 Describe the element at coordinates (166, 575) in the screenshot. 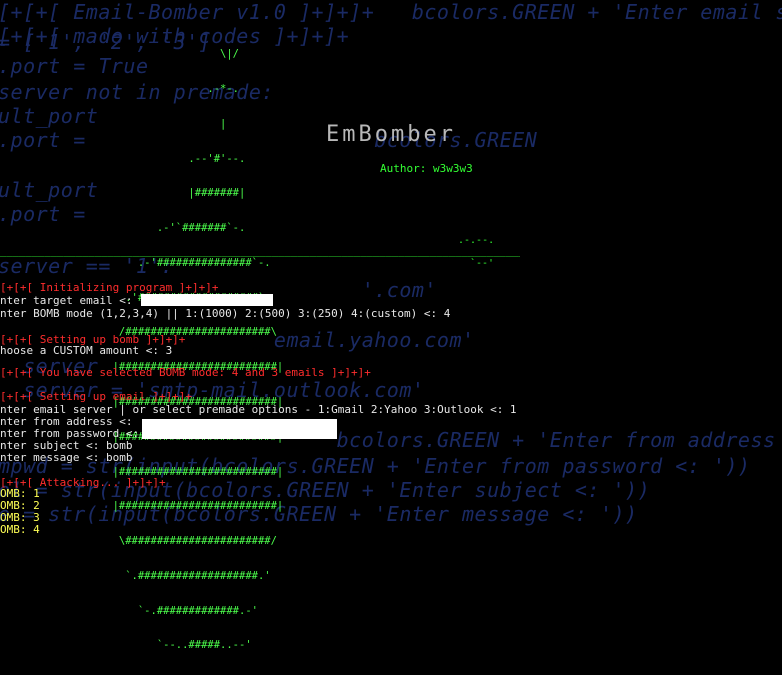

I see `ascii-row: `.###################.'` at that location.